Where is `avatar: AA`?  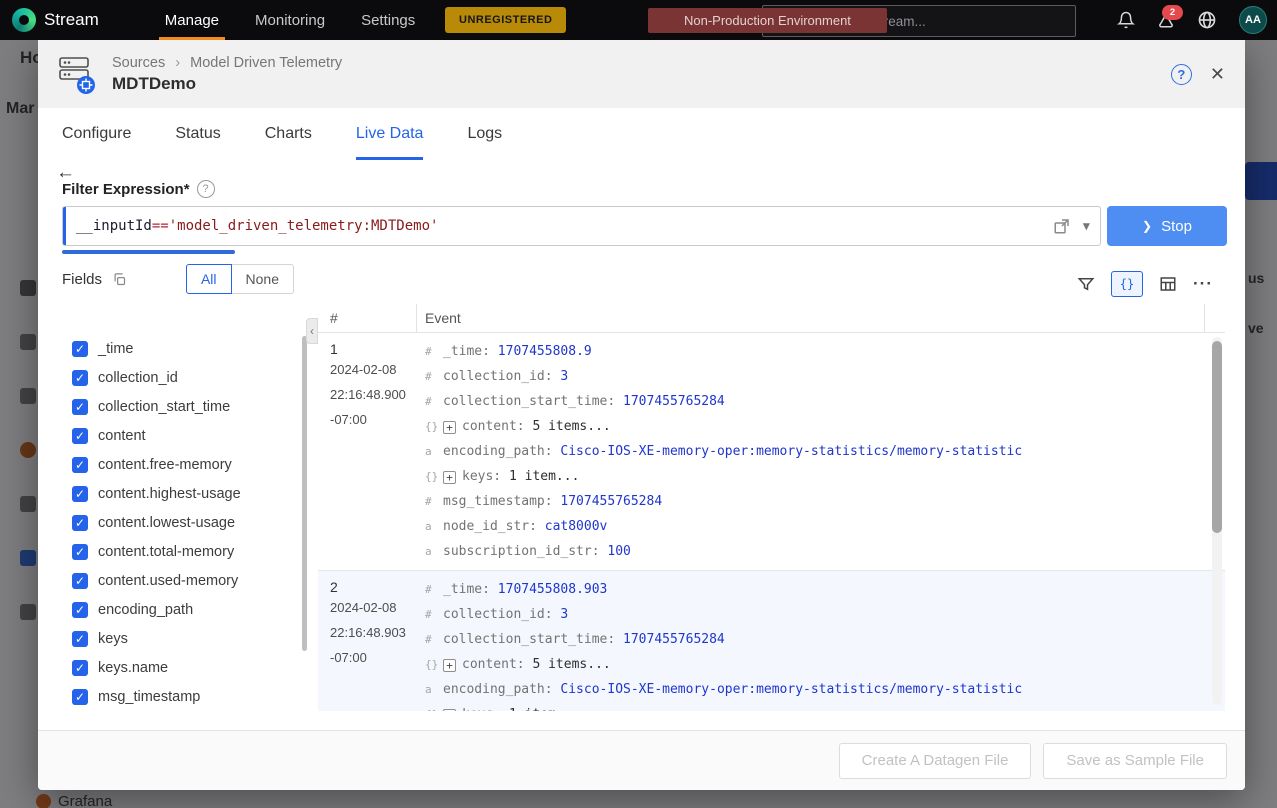
avatar: AA is located at coordinates (1253, 20).